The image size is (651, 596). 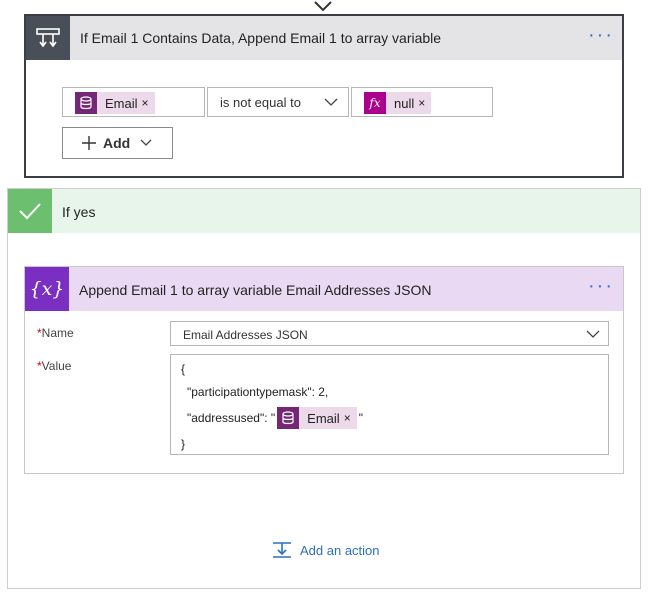 I want to click on null-token: fx null ×, so click(x=398, y=103).